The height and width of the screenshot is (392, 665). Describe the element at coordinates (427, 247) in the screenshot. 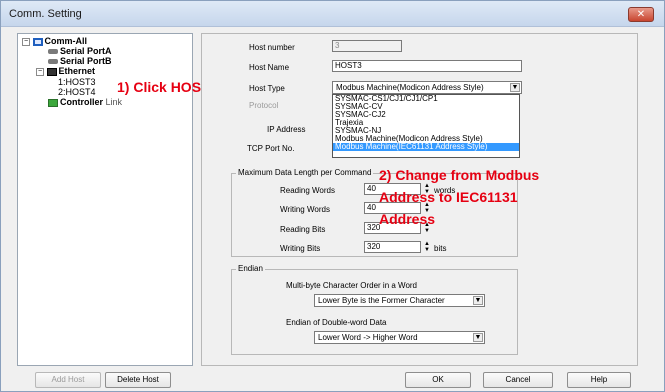

I see `writing-bits-stepper: ▲ ▼` at that location.